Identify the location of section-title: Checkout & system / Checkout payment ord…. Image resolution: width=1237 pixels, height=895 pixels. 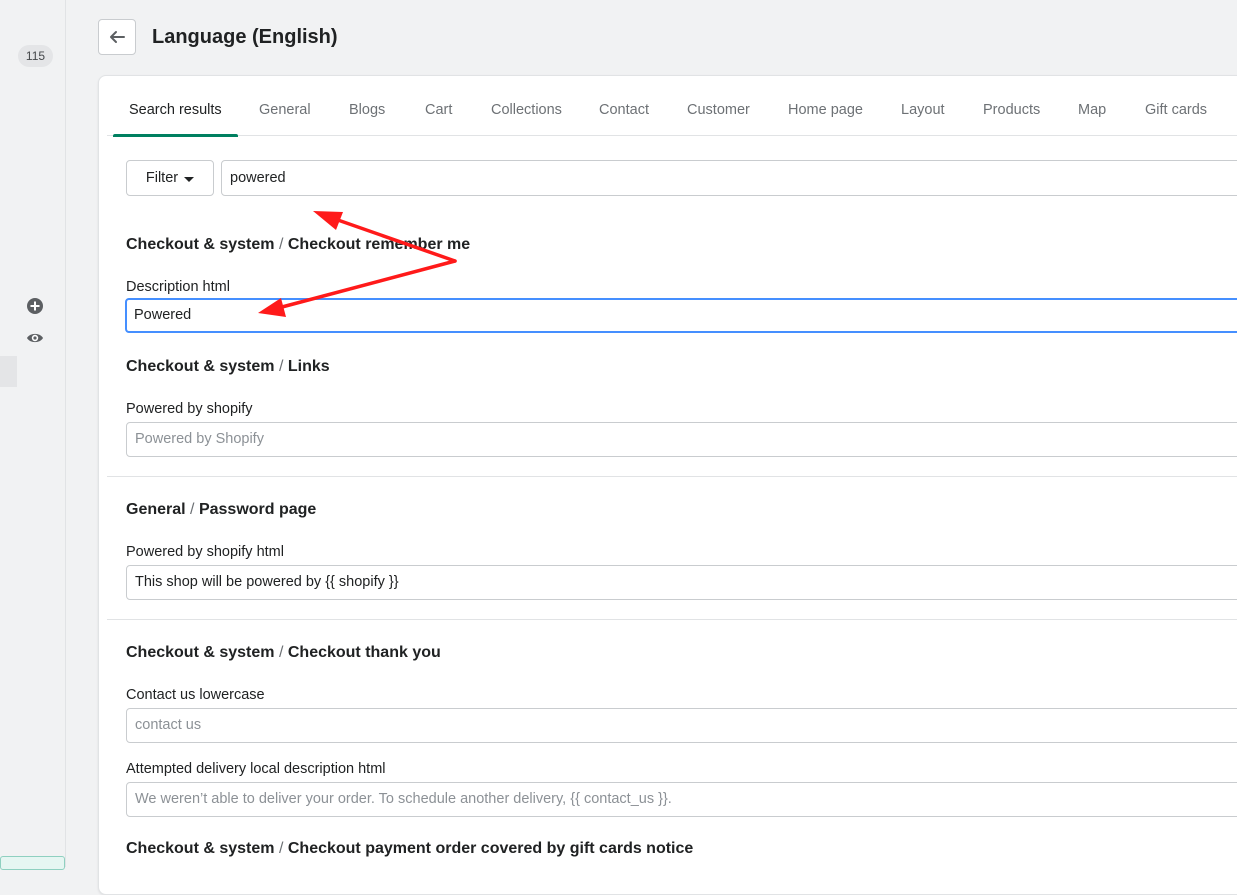
(410, 848).